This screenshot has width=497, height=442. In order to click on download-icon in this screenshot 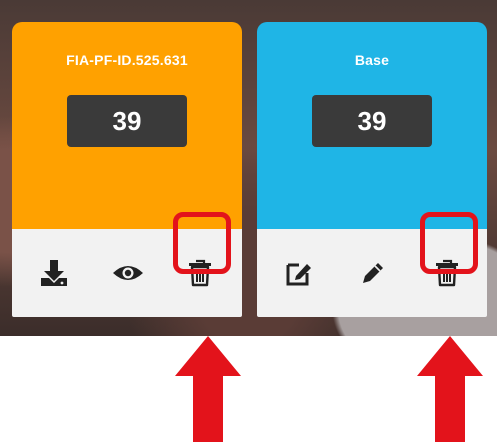, I will do `click(54, 273)`.